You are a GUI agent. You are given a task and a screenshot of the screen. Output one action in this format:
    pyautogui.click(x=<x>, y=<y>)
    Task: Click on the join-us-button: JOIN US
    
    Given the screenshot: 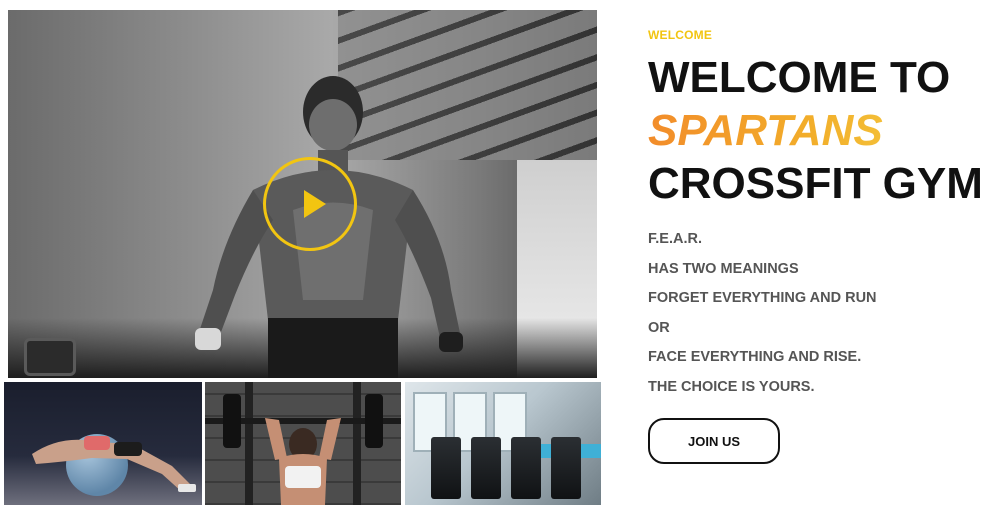 What is the action you would take?
    pyautogui.click(x=714, y=441)
    